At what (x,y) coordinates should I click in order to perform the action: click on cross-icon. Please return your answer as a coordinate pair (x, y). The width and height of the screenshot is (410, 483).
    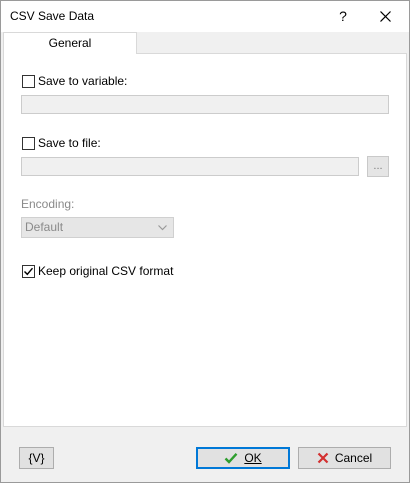
    Looking at the image, I should click on (323, 458).